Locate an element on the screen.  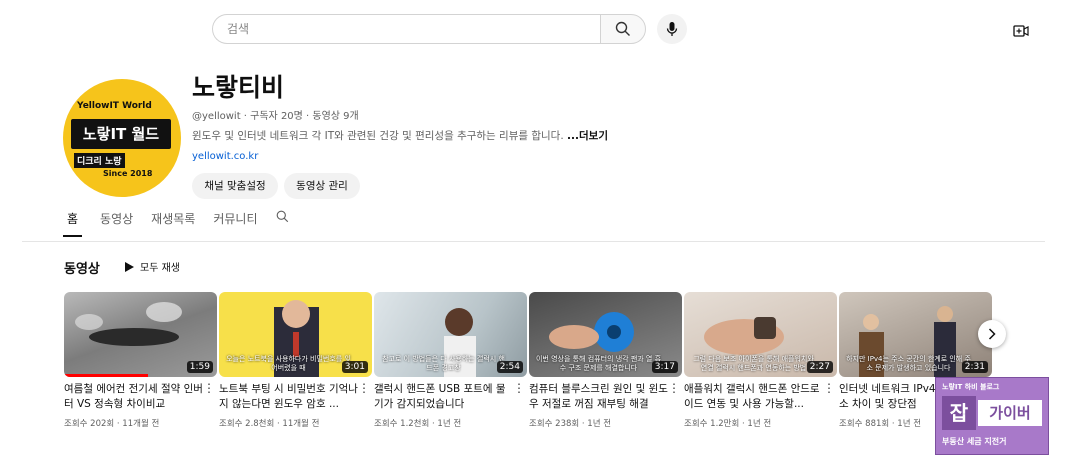
top-bar: 검색 is located at coordinates (533, 32).